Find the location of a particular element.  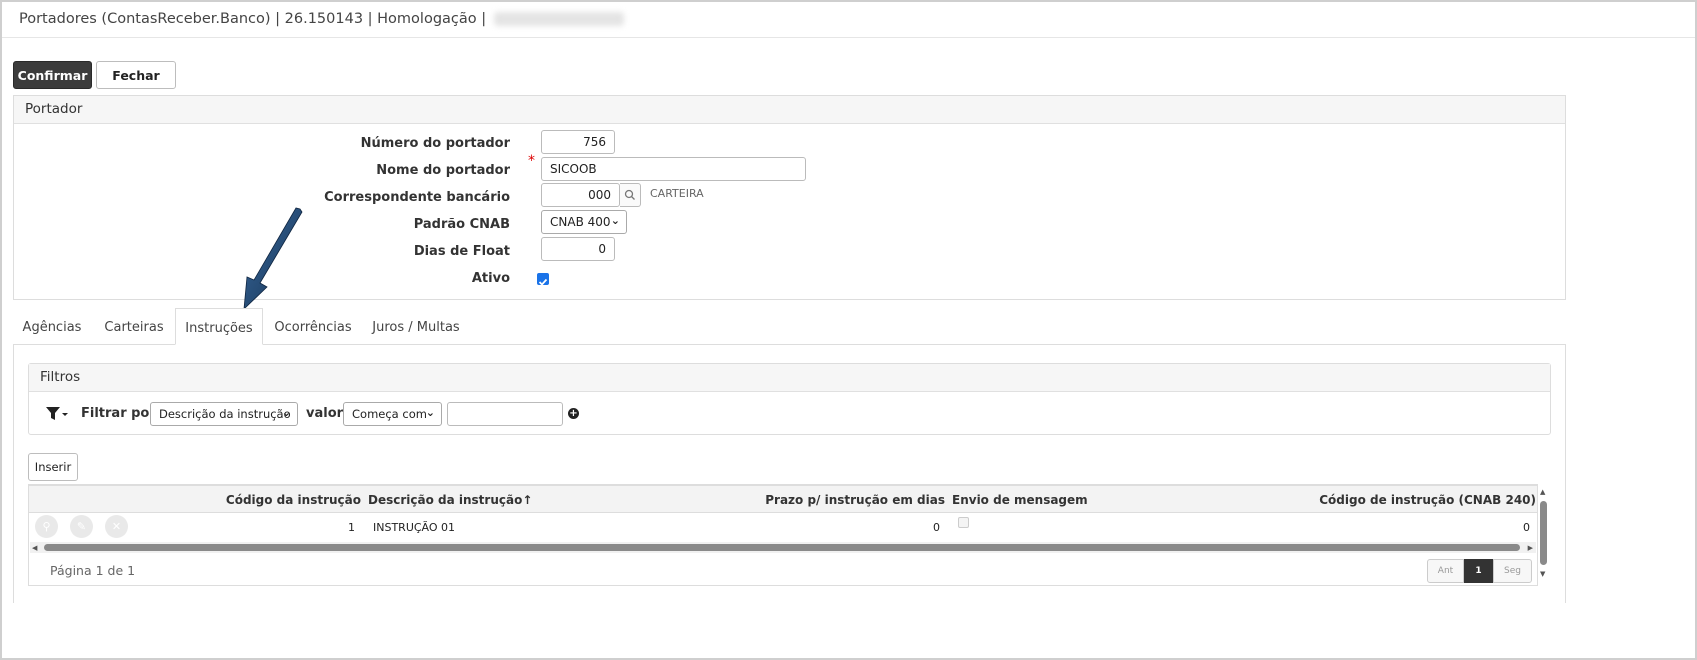

filter-by-label: Filtrar por is located at coordinates (118, 413).